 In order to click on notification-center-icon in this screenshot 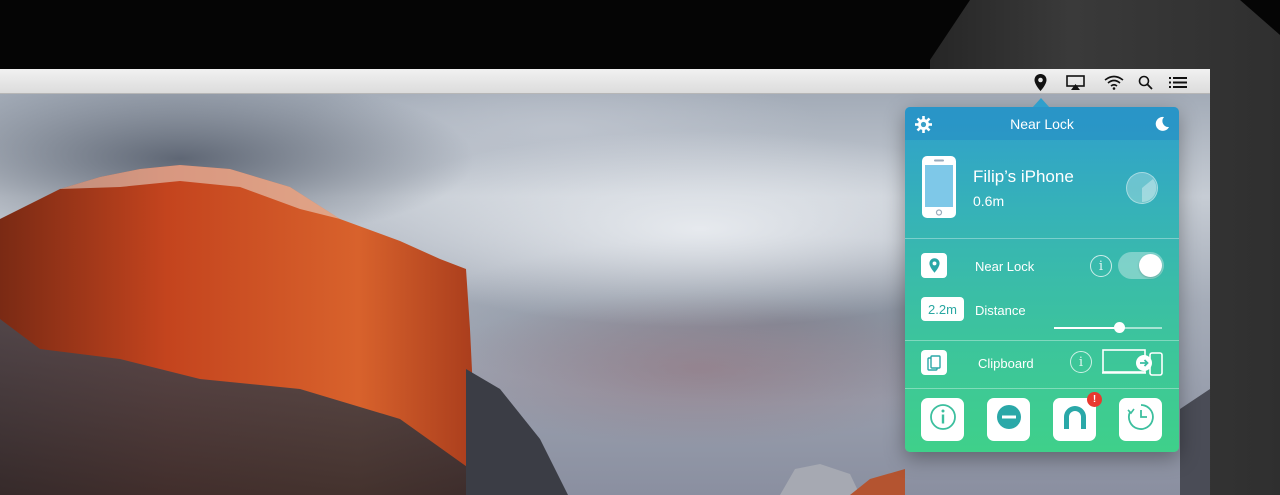, I will do `click(1178, 82)`.